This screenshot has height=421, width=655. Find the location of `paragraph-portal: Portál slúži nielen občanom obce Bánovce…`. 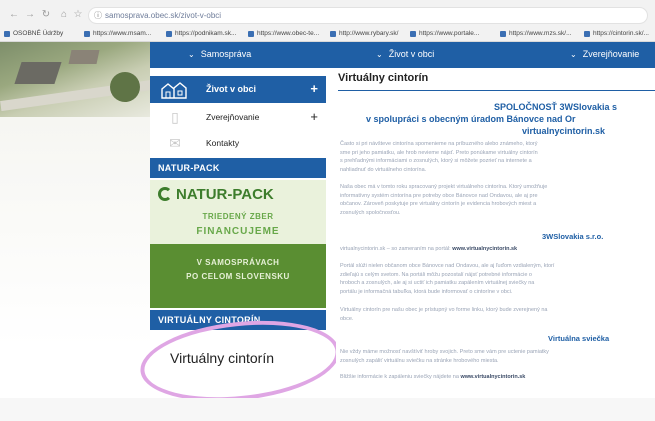

paragraph-portal: Portál slúži nielen občanom obce Bánovce… is located at coordinates (447, 279).